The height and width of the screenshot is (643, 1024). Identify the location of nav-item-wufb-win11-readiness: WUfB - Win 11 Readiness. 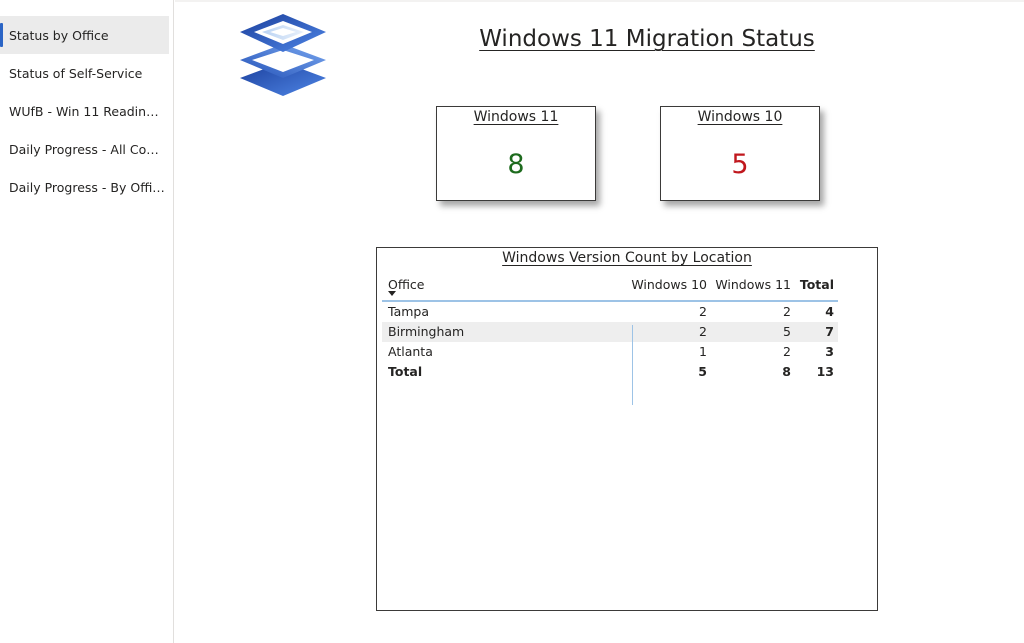
(84, 111).